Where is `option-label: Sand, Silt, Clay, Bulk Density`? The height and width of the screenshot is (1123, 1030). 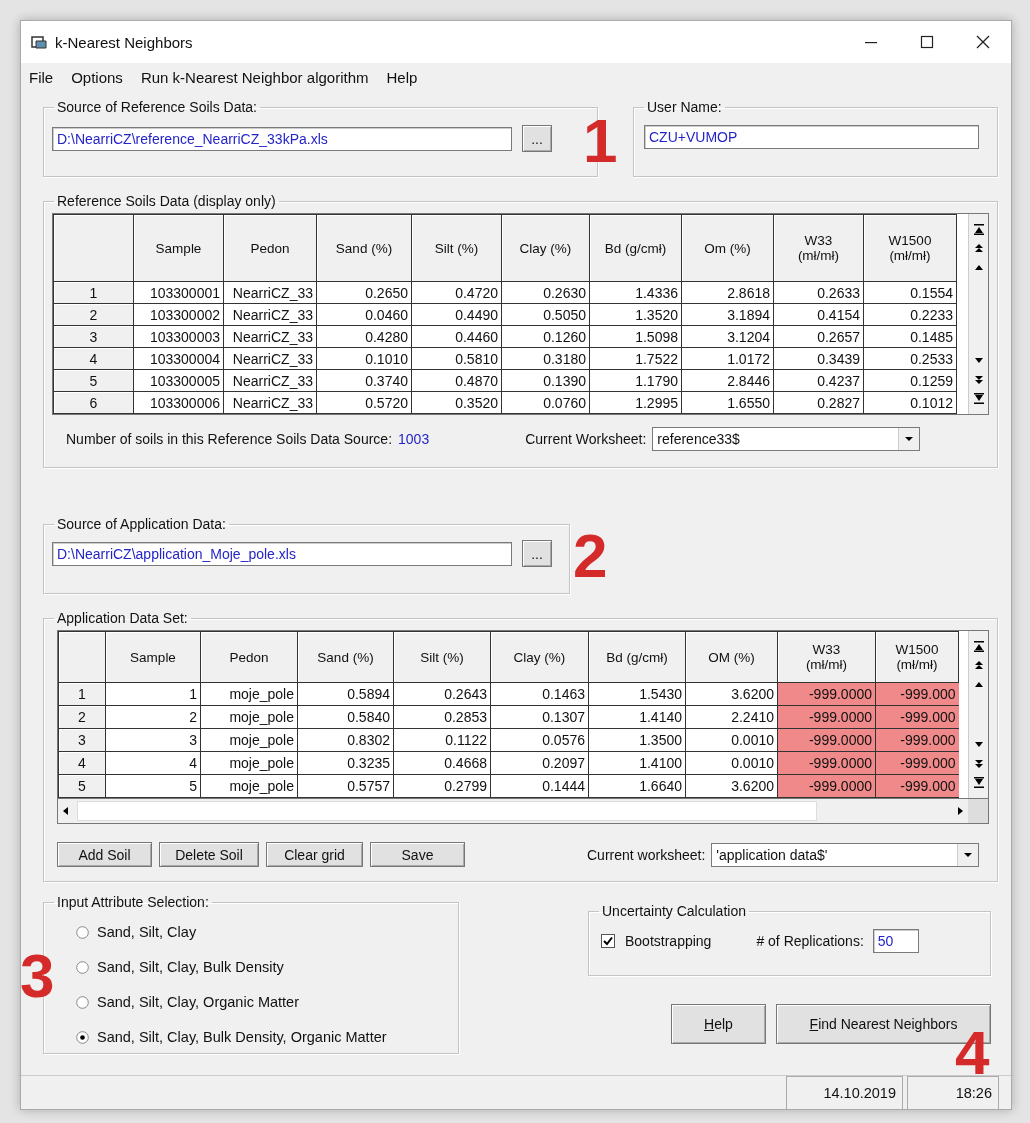
option-label: Sand, Silt, Clay, Bulk Density is located at coordinates (190, 967).